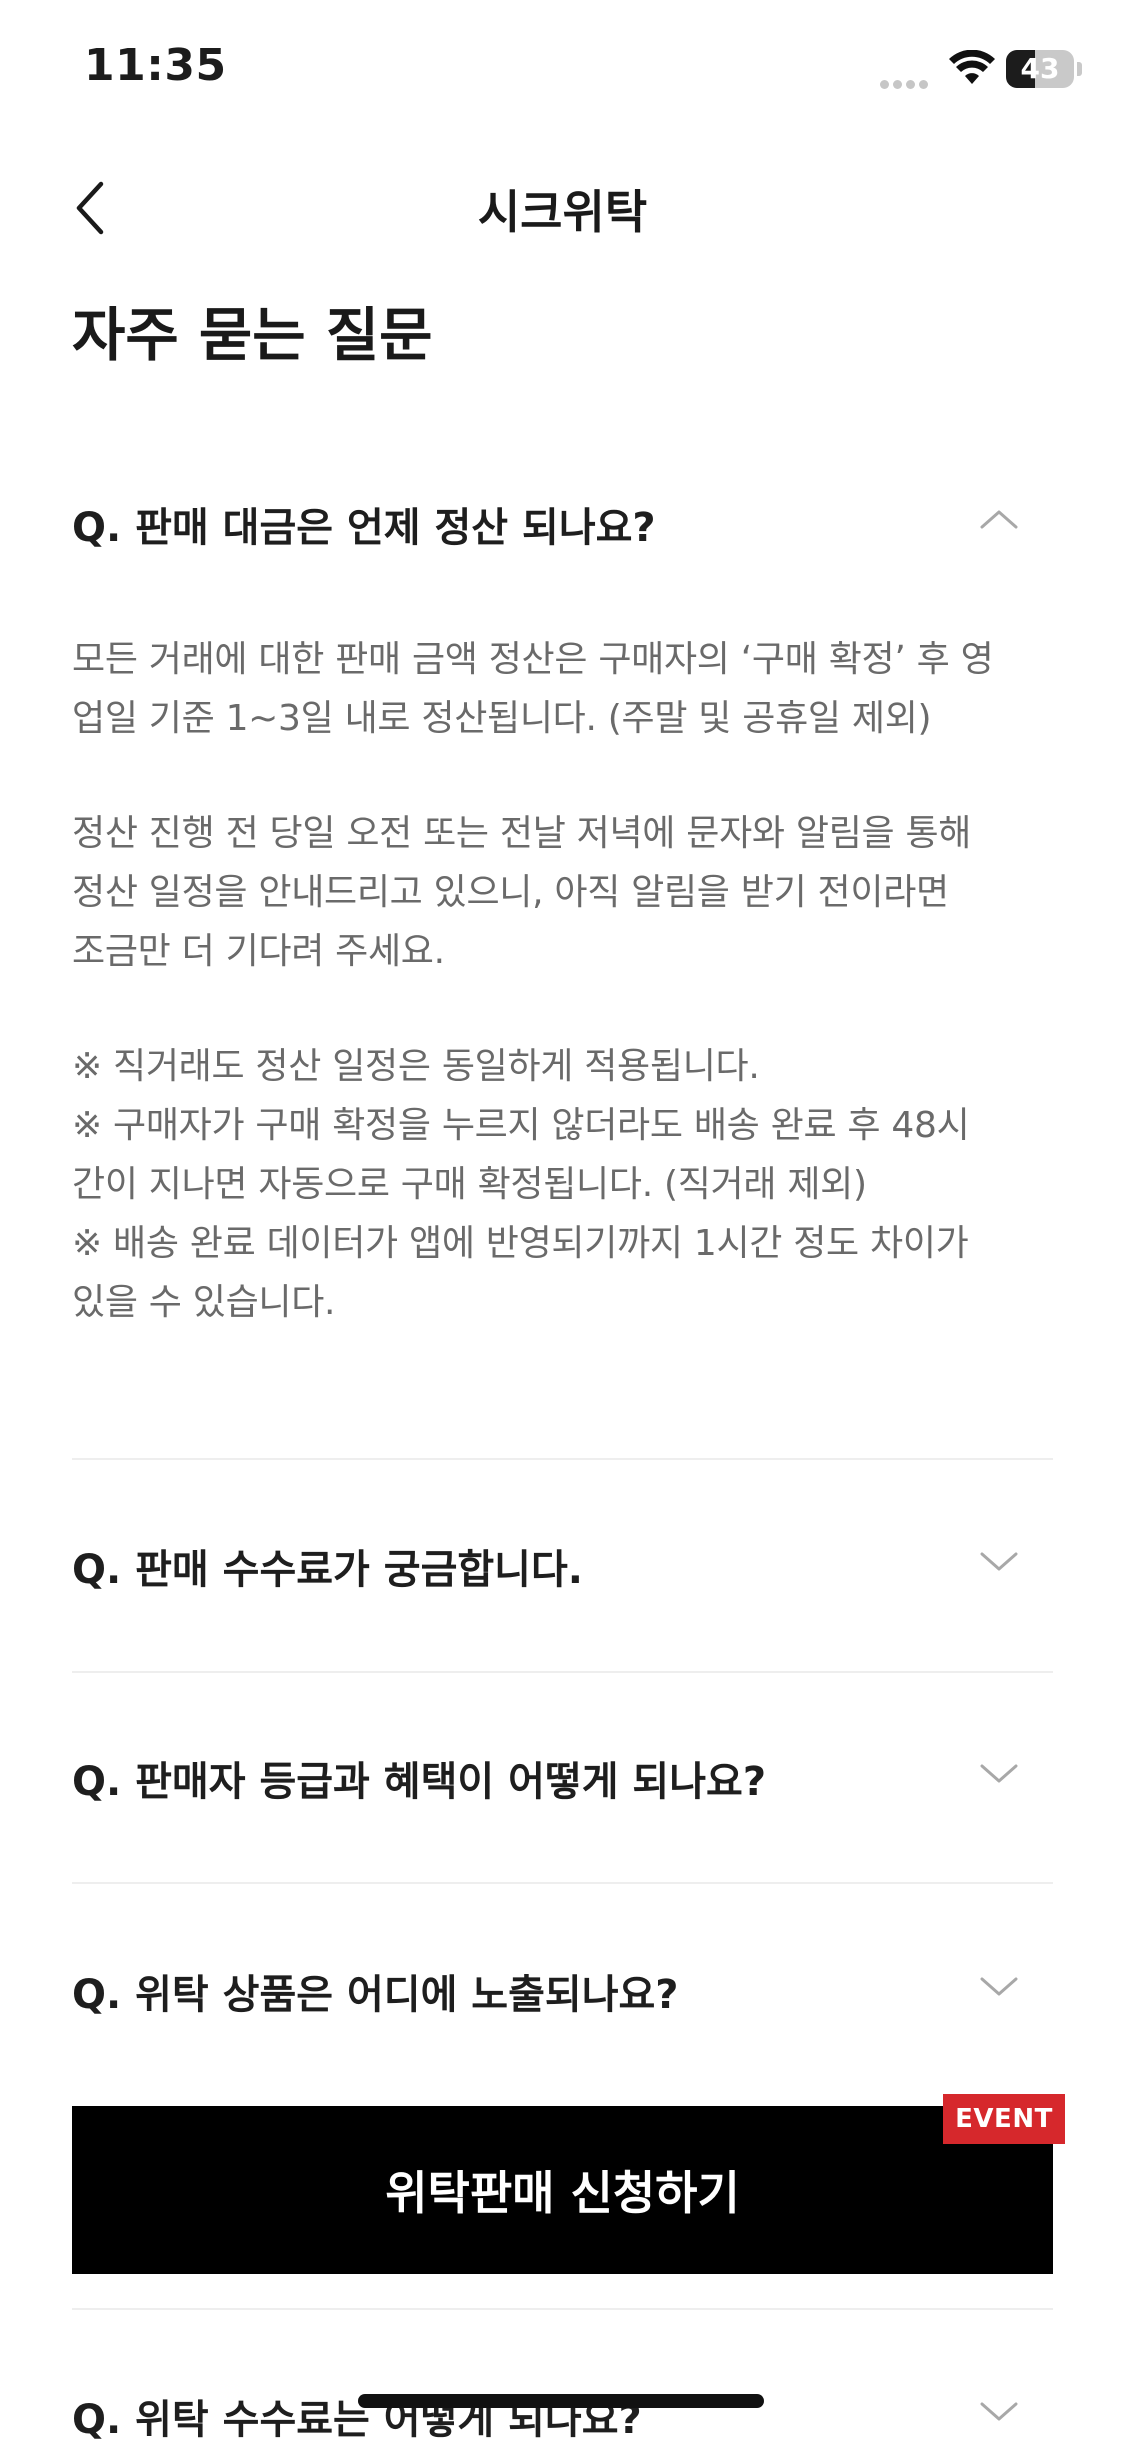 The height and width of the screenshot is (2464, 1125). I want to click on faq-question-1: Q. 판매 대금은 언제 정산 되나요?, so click(562, 524).